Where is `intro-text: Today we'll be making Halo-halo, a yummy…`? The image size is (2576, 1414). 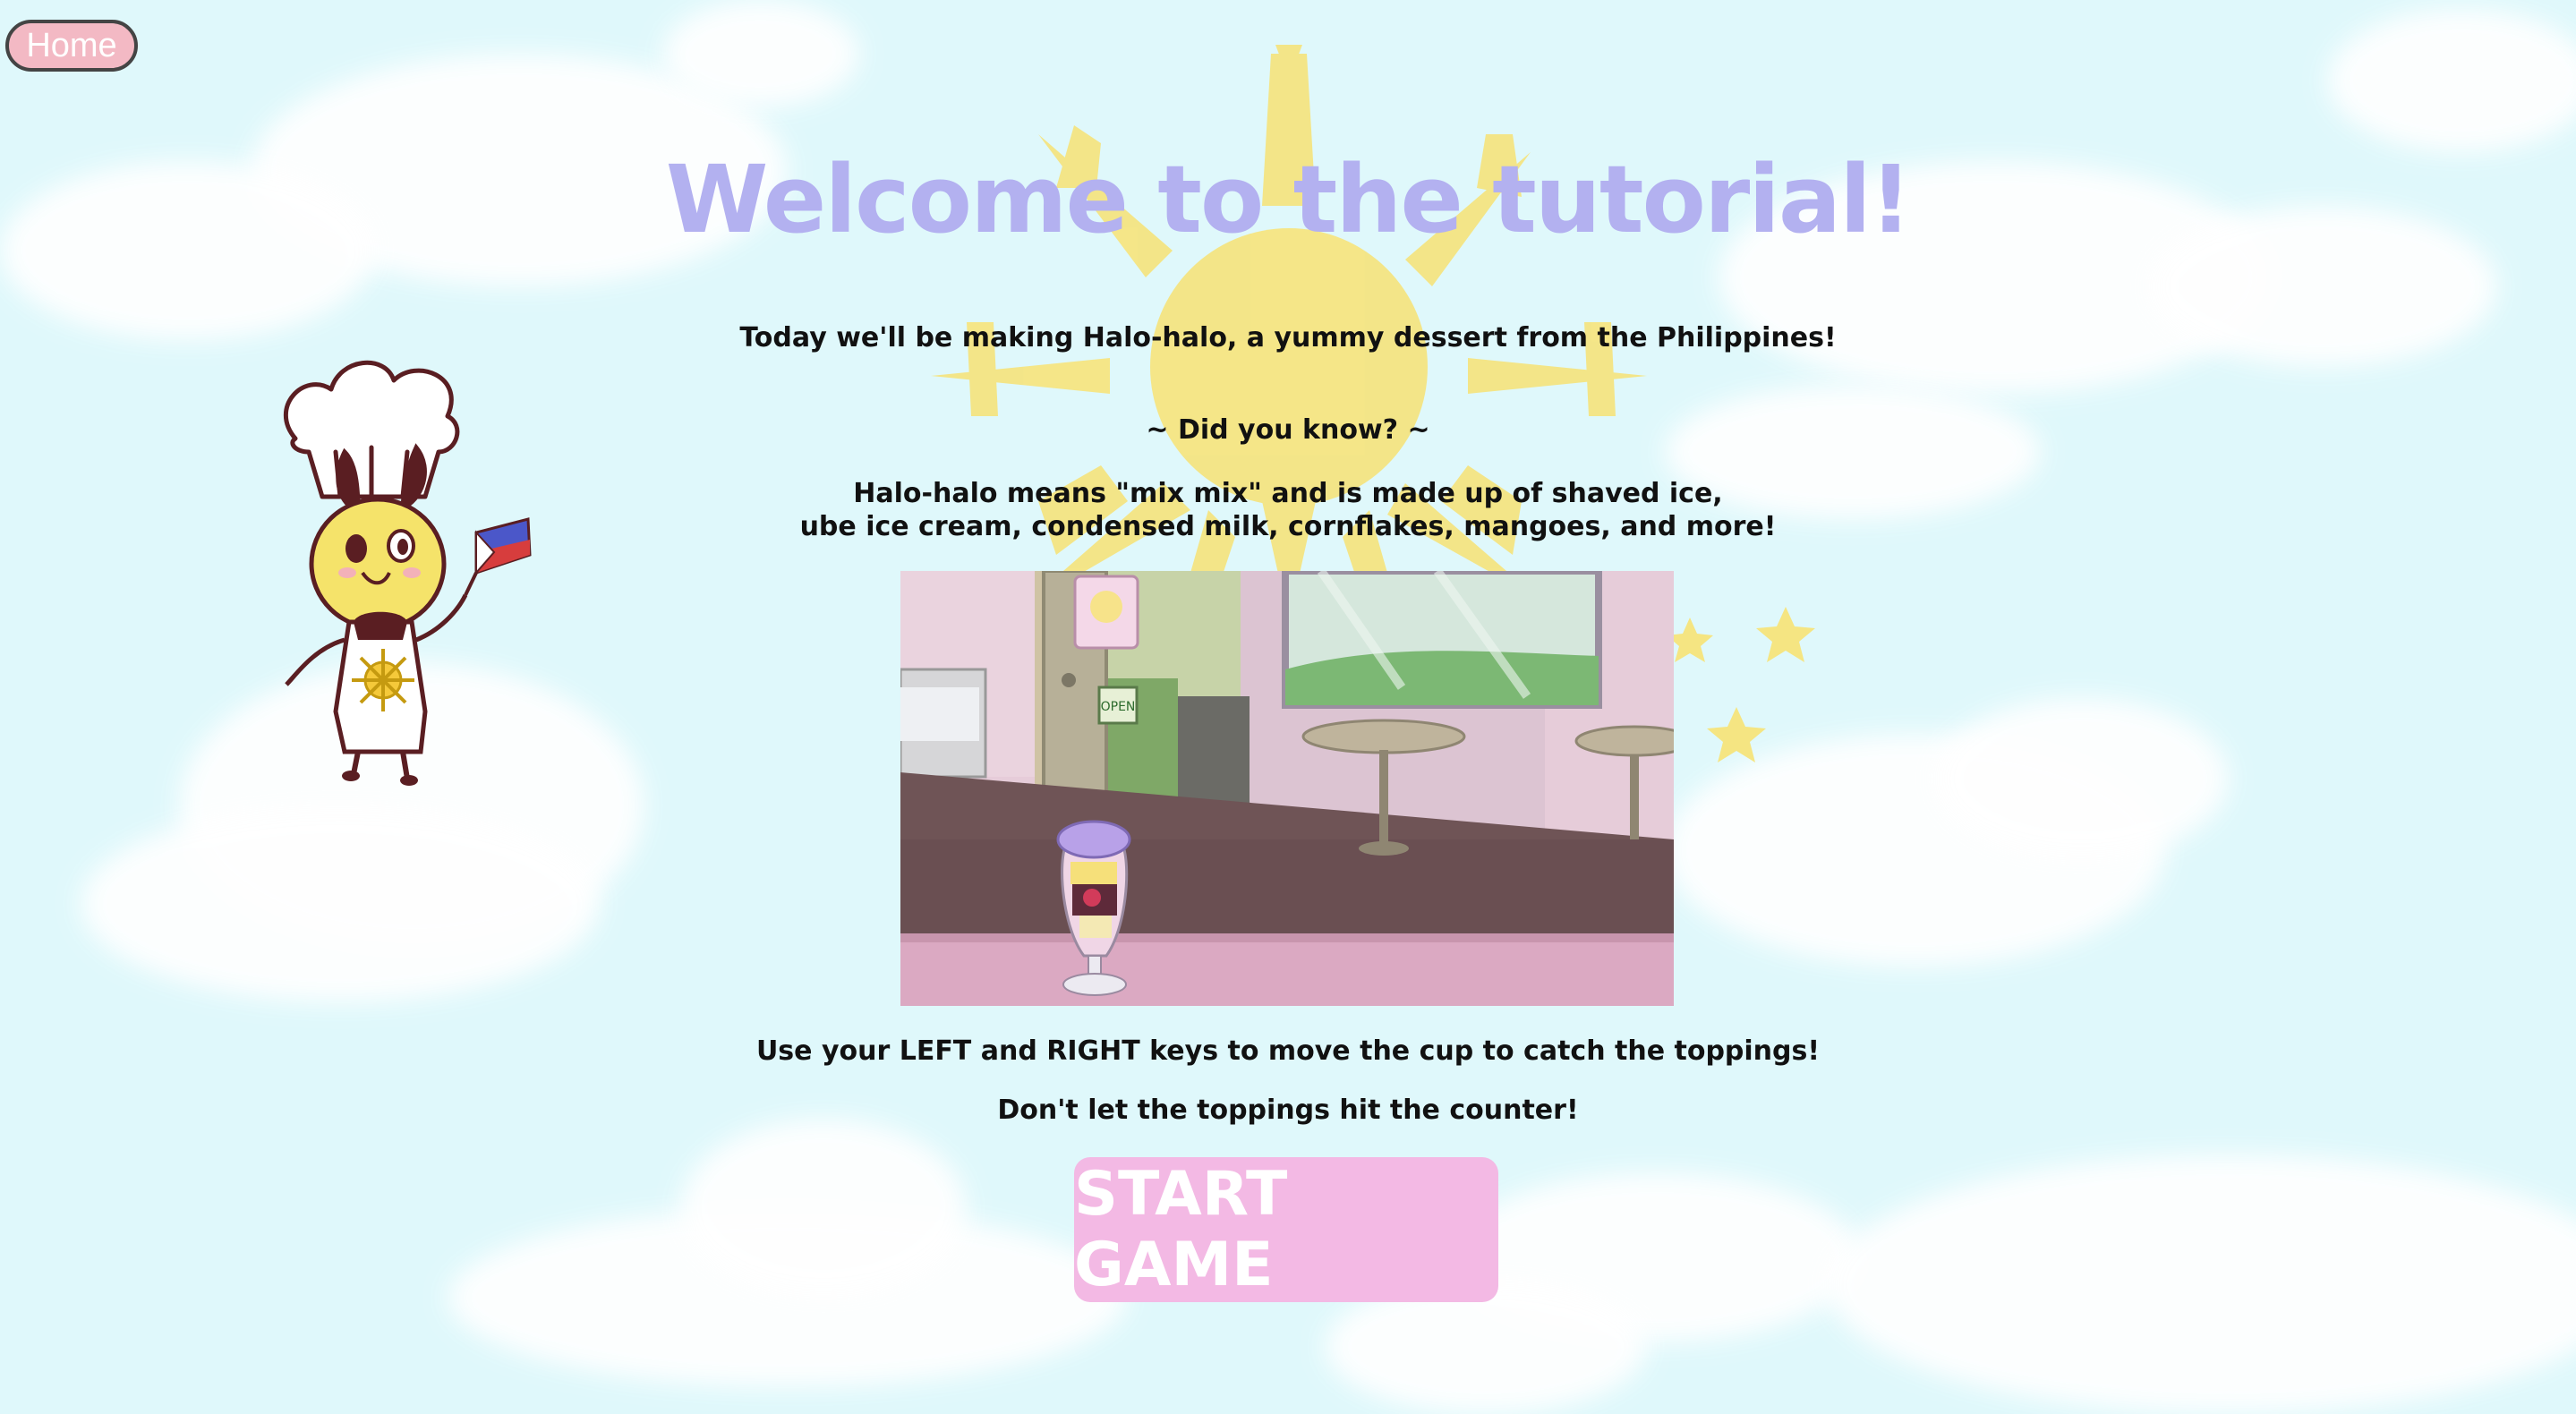 intro-text: Today we'll be making Halo-halo, a yummy… is located at coordinates (1288, 338).